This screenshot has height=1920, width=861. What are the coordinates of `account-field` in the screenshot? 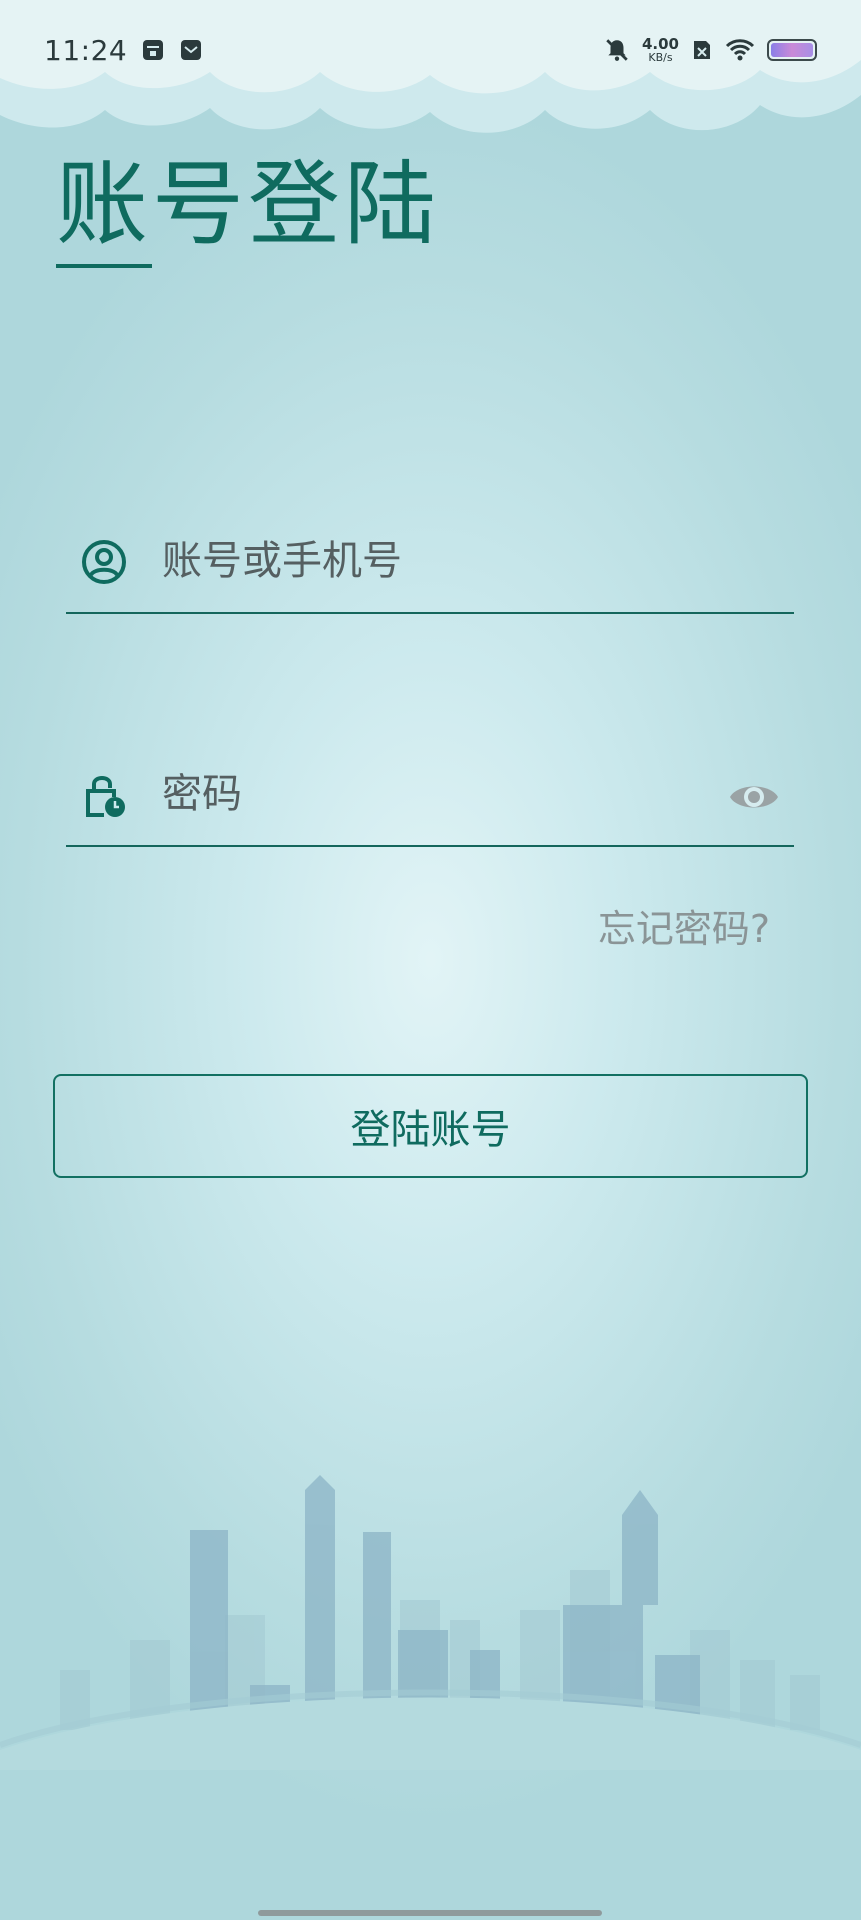 It's located at (430, 558).